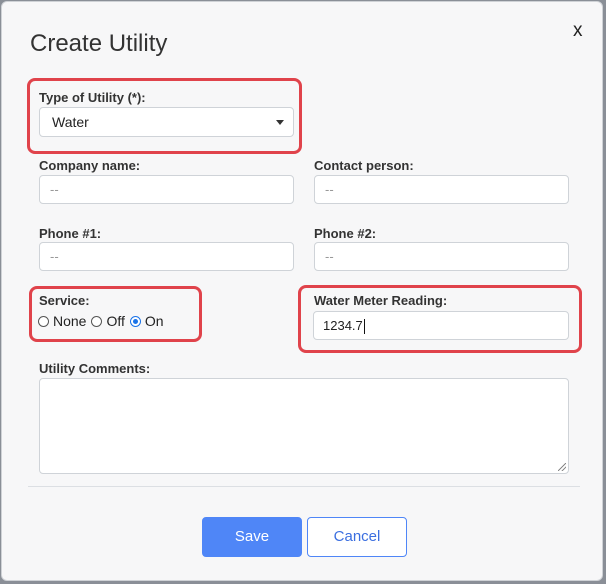  What do you see at coordinates (166, 189) in the screenshot?
I see `company-name-input: --` at bounding box center [166, 189].